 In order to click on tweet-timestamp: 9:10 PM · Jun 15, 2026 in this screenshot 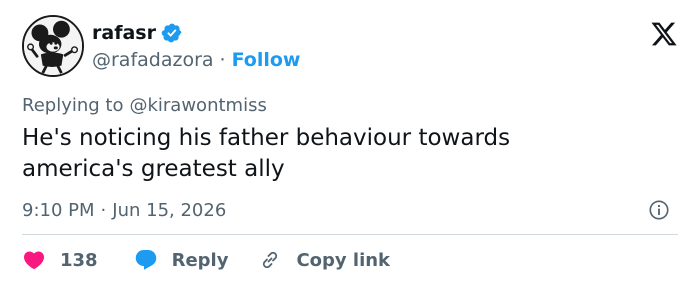, I will do `click(124, 210)`.